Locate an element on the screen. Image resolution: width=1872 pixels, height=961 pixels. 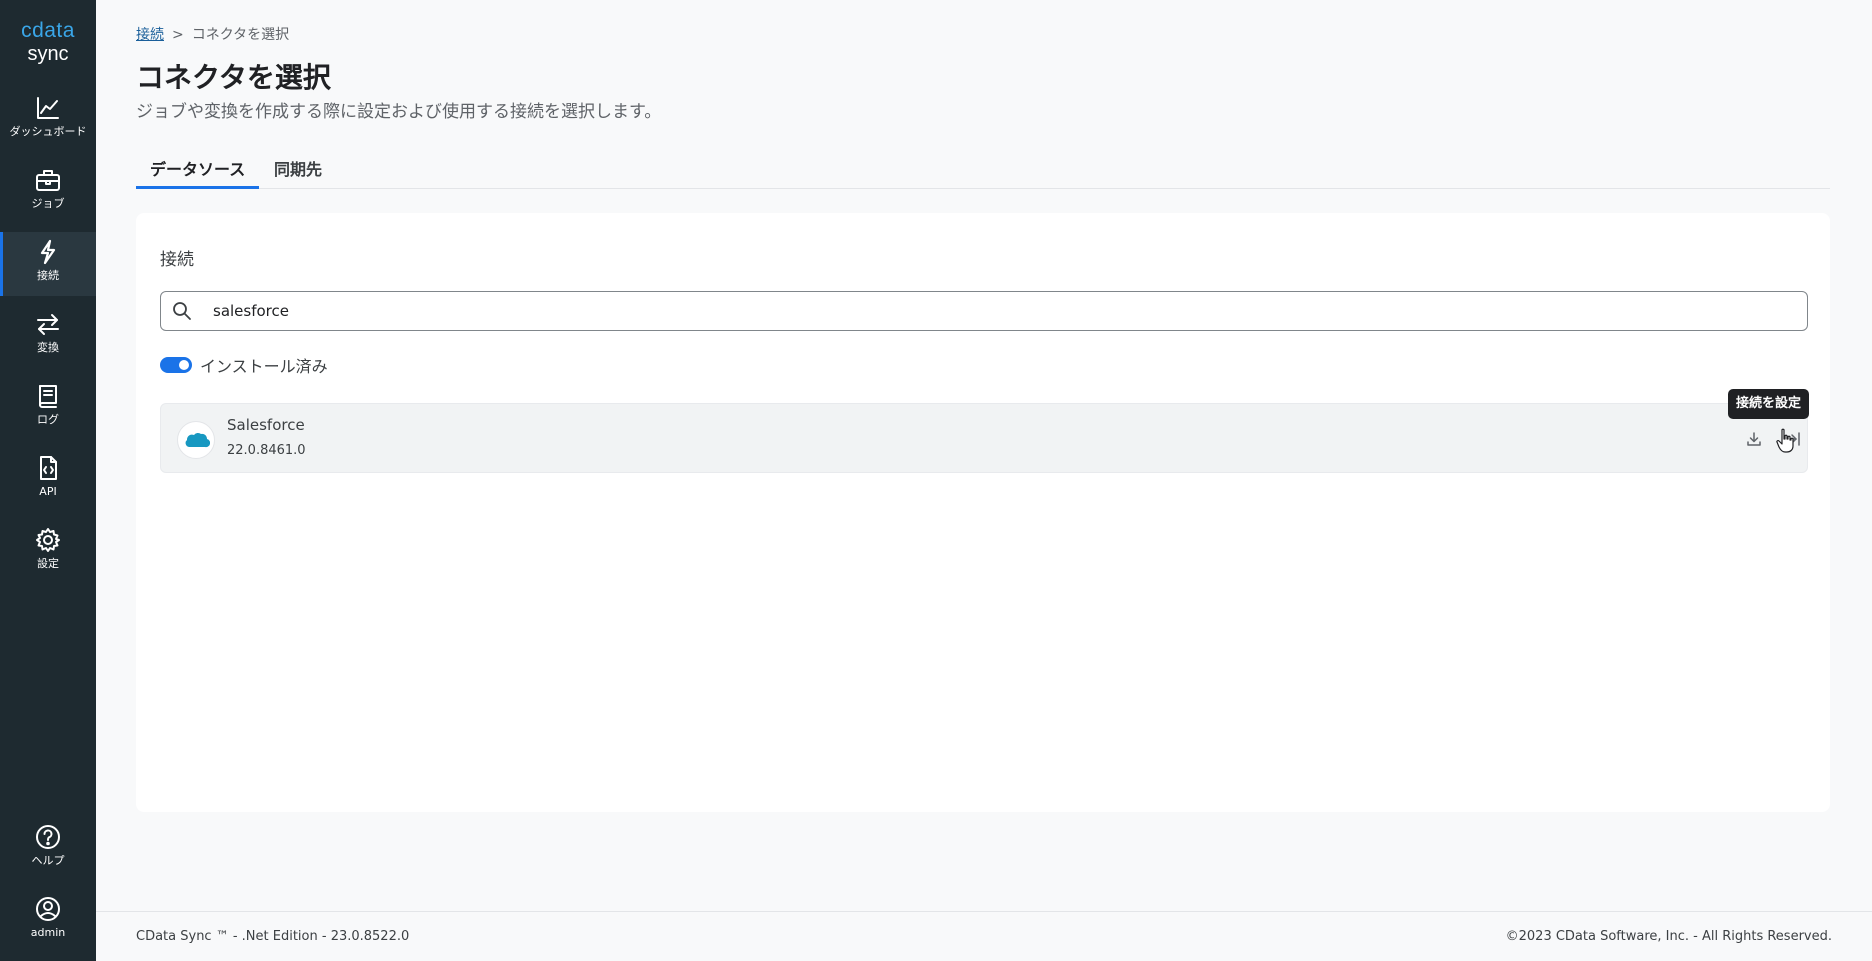
book-icon is located at coordinates (48, 396).